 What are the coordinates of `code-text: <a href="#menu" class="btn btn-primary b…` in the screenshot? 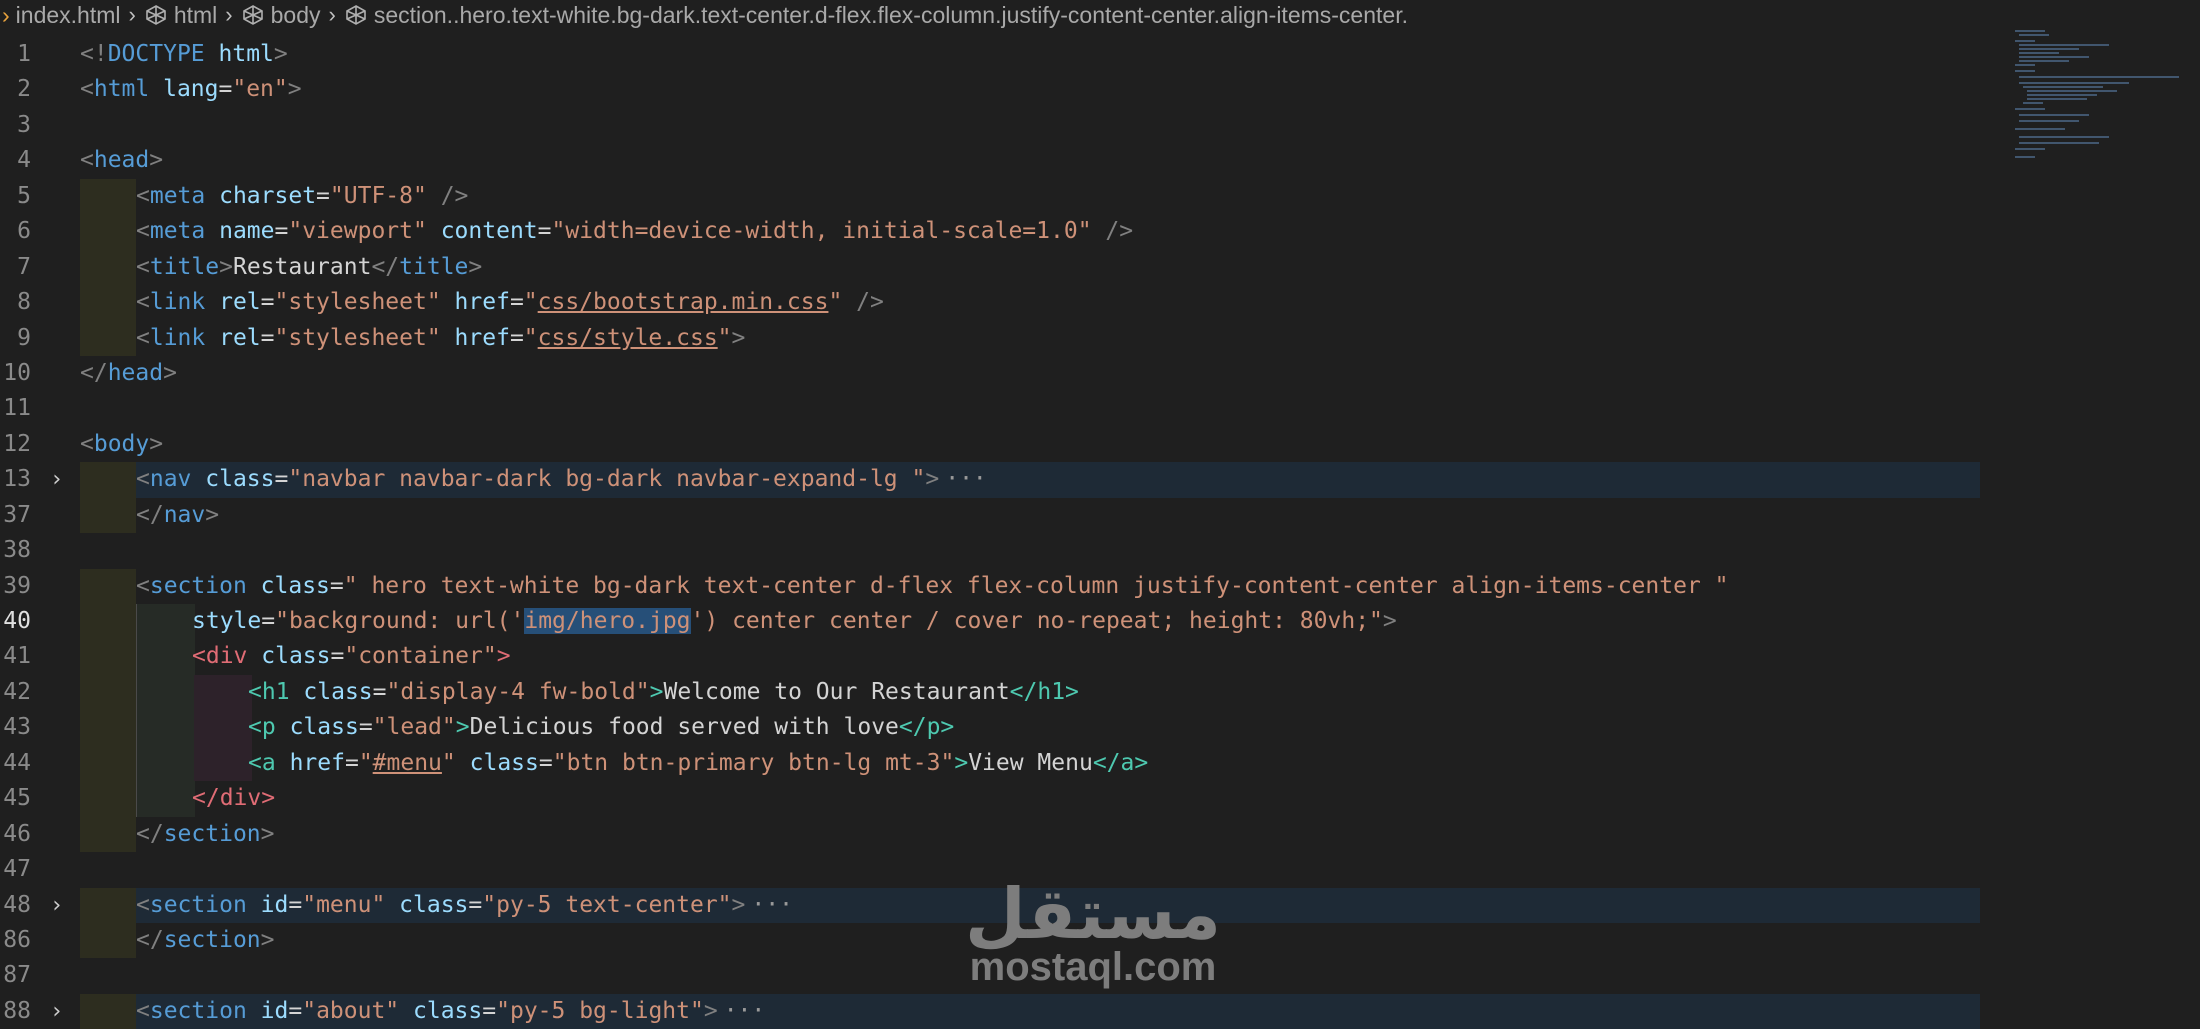 It's located at (698, 763).